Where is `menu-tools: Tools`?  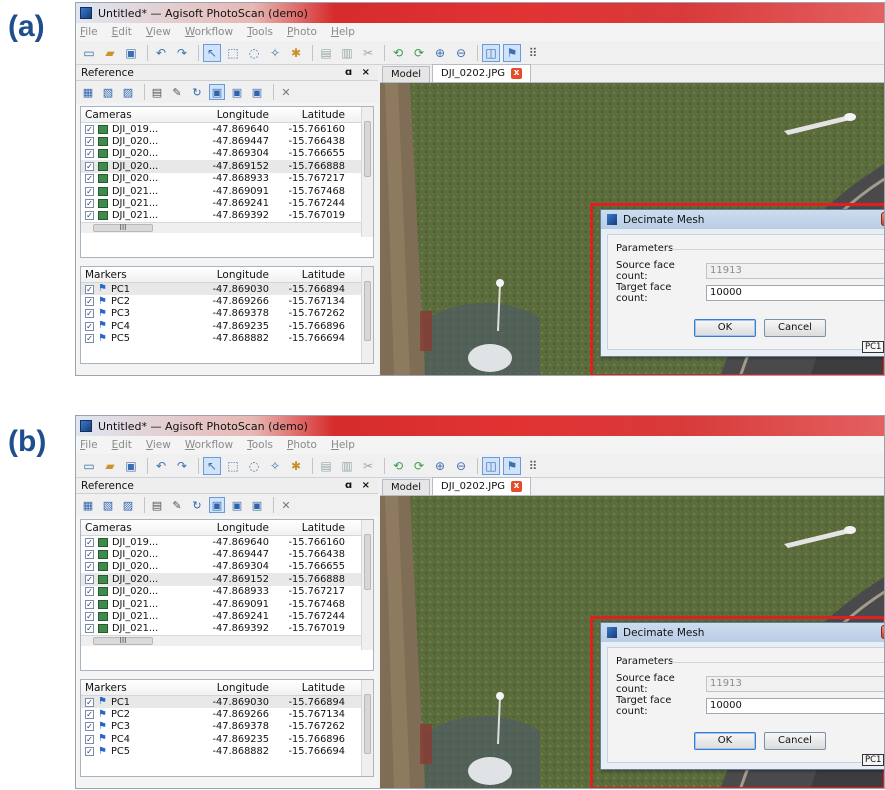
menu-tools: Tools is located at coordinates (260, 445).